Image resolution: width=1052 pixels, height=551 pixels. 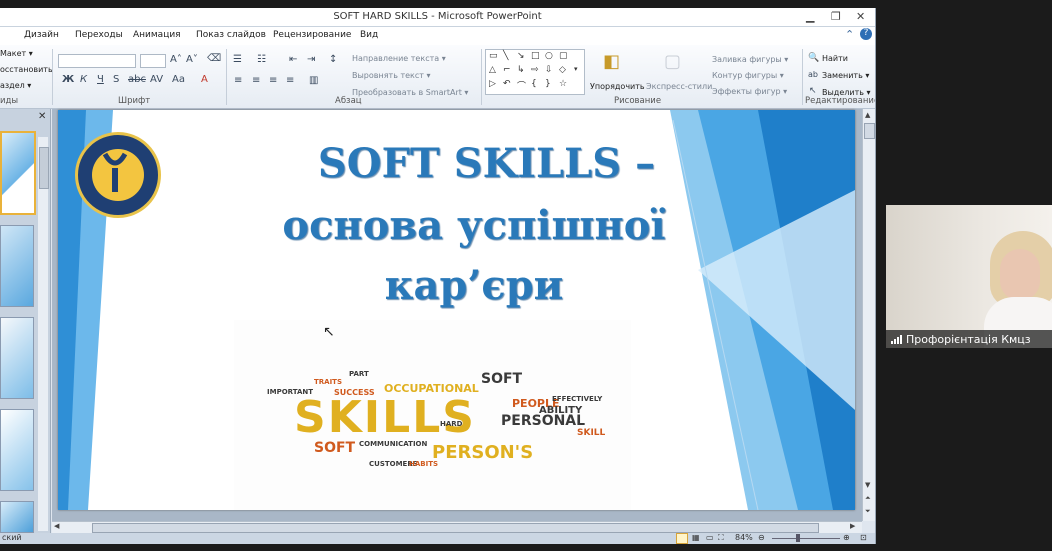 What do you see at coordinates (749, 91) in the screenshot?
I see `shape-effects-button: Эффекты фигур ▾` at bounding box center [749, 91].